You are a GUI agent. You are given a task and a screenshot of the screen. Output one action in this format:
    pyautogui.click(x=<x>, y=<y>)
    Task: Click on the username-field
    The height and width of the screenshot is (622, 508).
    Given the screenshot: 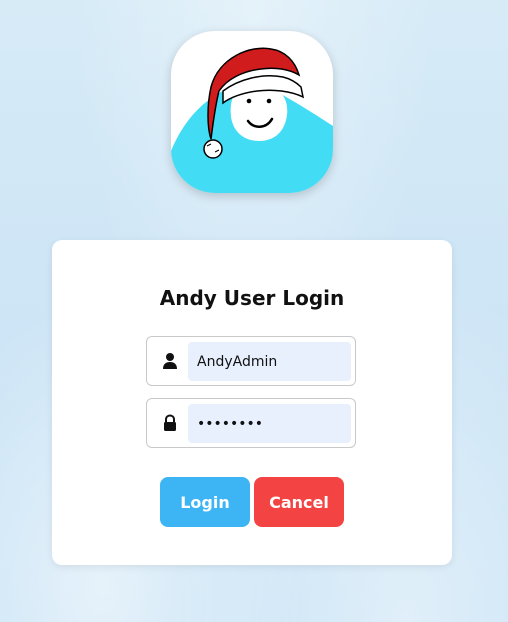 What is the action you would take?
    pyautogui.click(x=251, y=361)
    